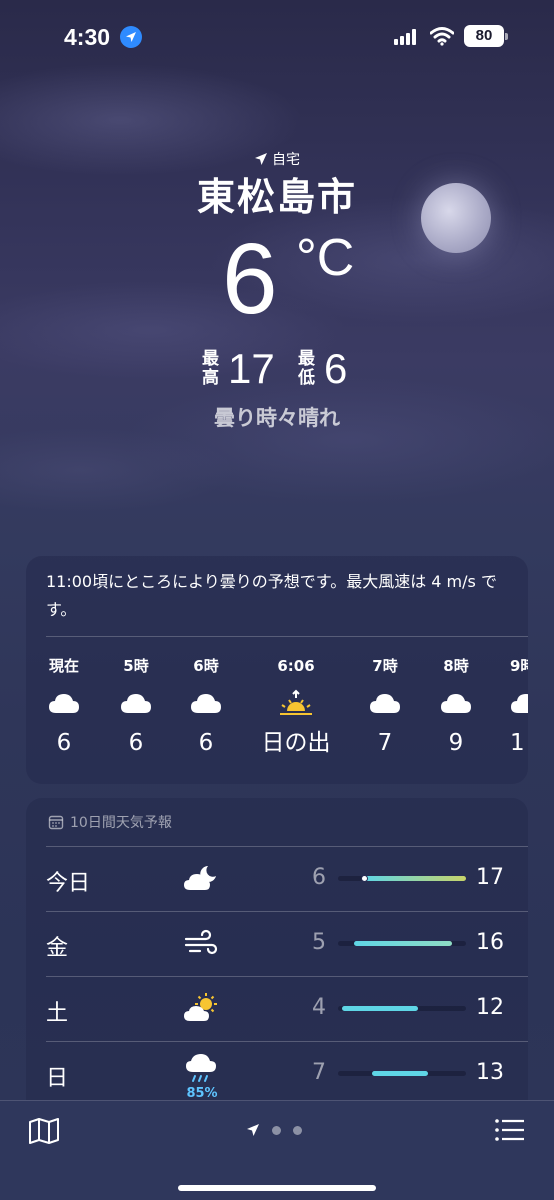 The width and height of the screenshot is (554, 1200). I want to click on card-divider, so click(287, 636).